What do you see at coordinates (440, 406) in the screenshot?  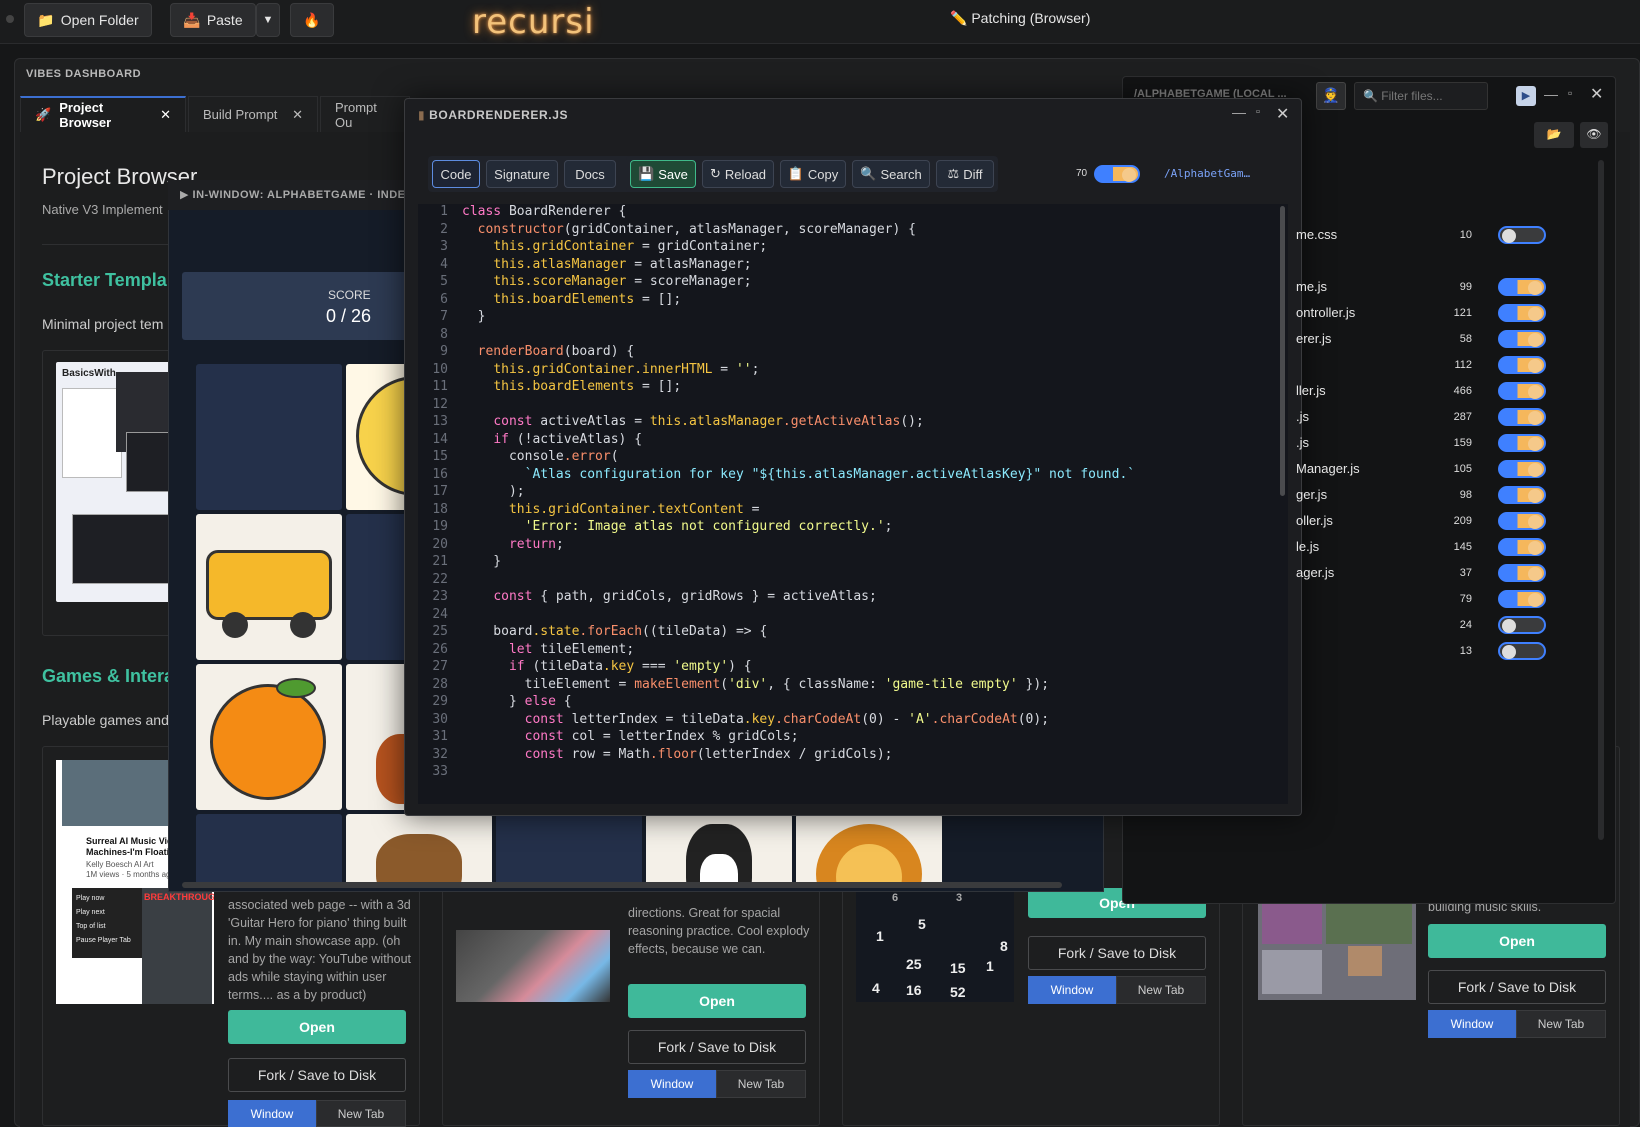 I see `code-line: 12` at bounding box center [440, 406].